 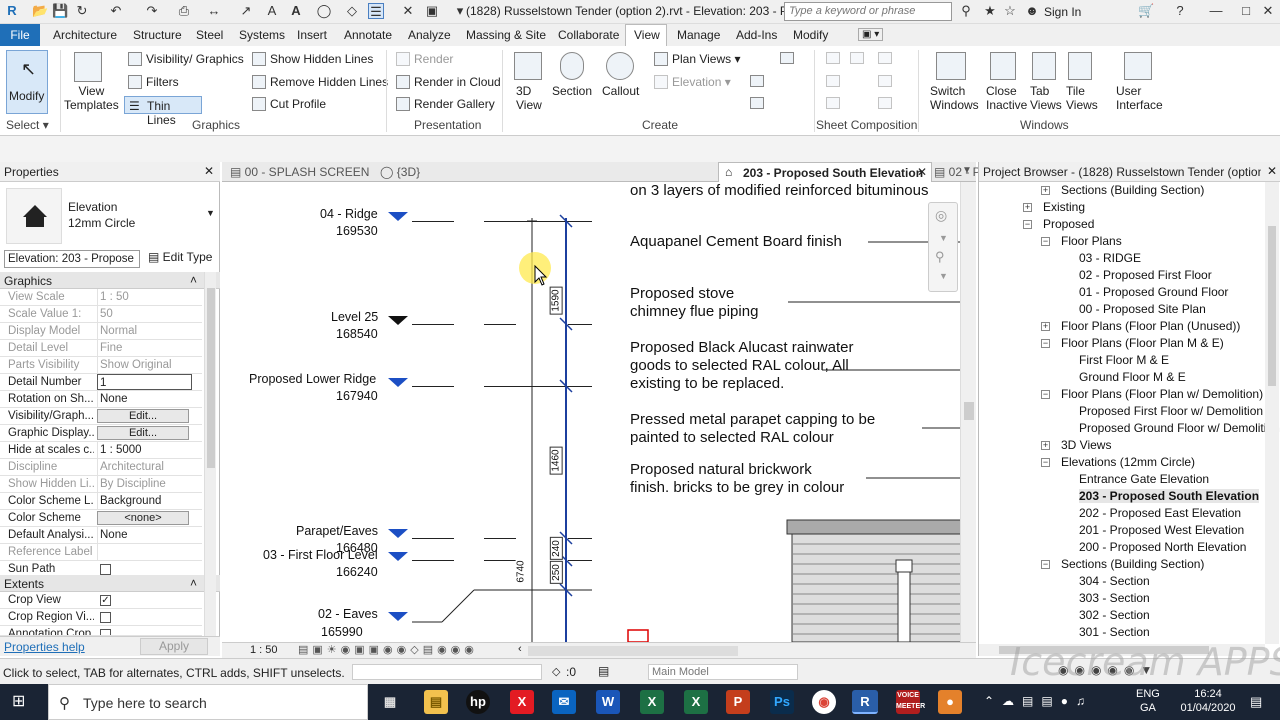 What do you see at coordinates (208, 702) in the screenshot?
I see `taskbar-search-box: ⚲ Type here to search` at bounding box center [208, 702].